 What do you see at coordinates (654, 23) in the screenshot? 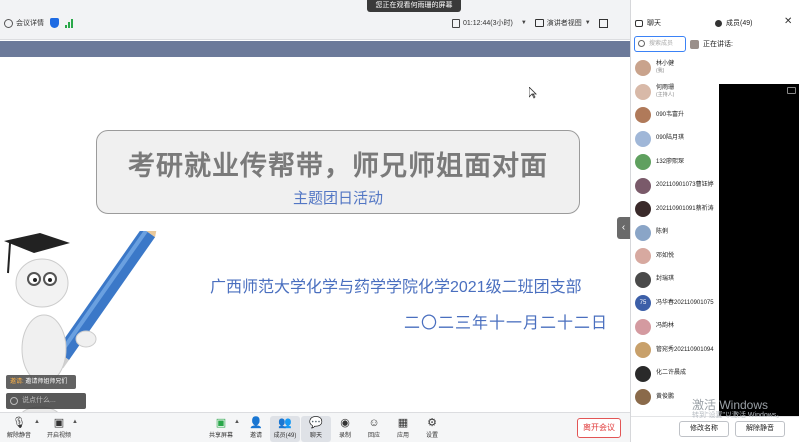
I see `tab-chat-label: 聊天` at bounding box center [654, 23].